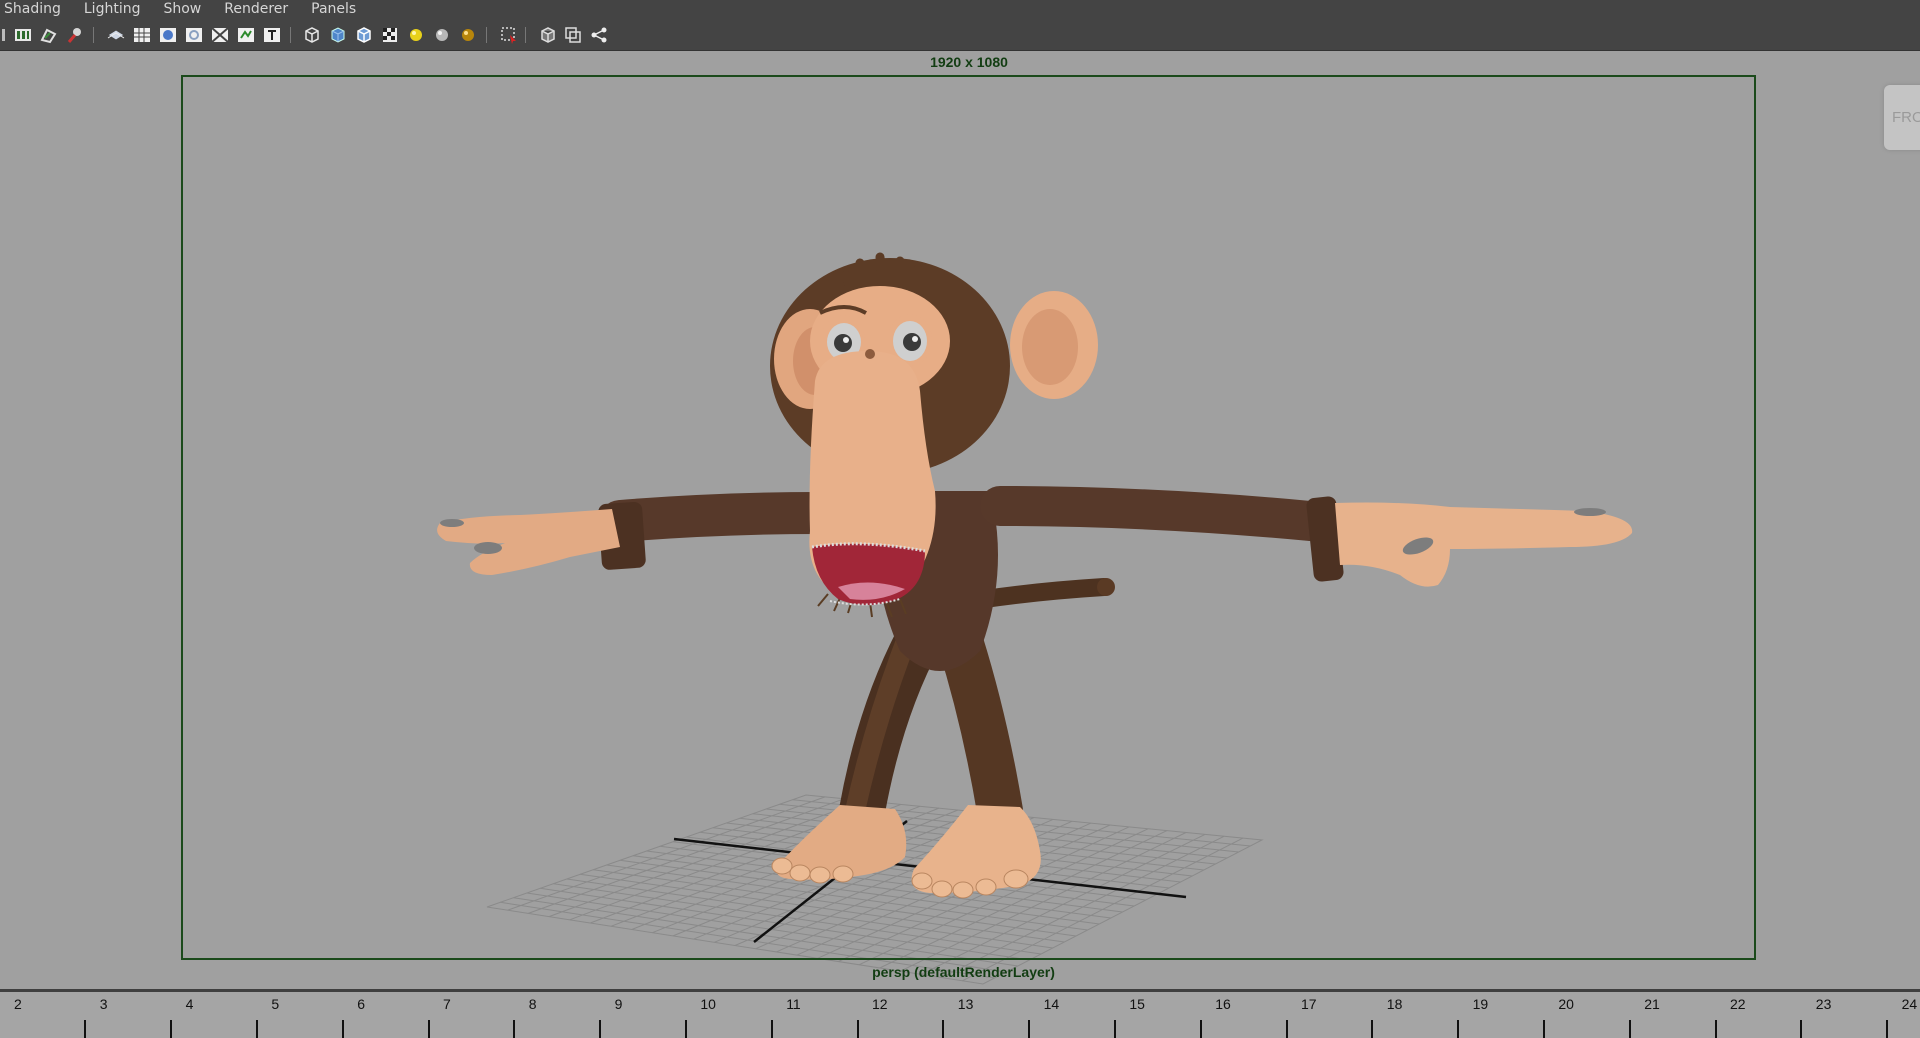 The image size is (1920, 1038). Describe the element at coordinates (468, 35) in the screenshot. I see `shadows-icon` at that location.